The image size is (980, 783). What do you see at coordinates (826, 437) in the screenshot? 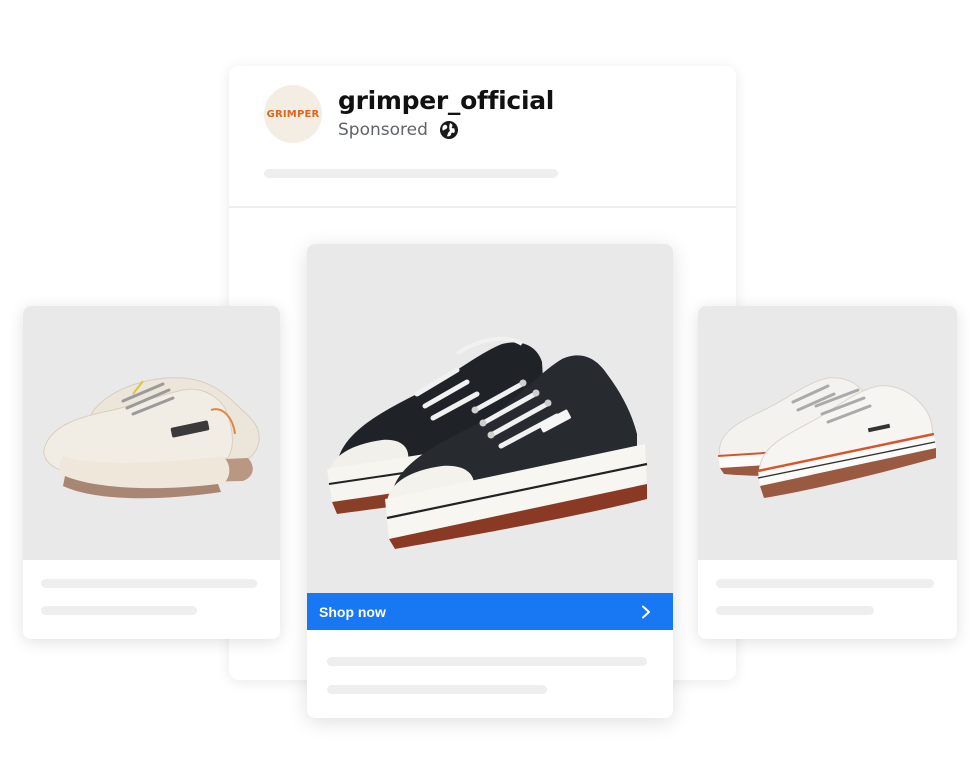
I see `white-sneaker-illustration` at bounding box center [826, 437].